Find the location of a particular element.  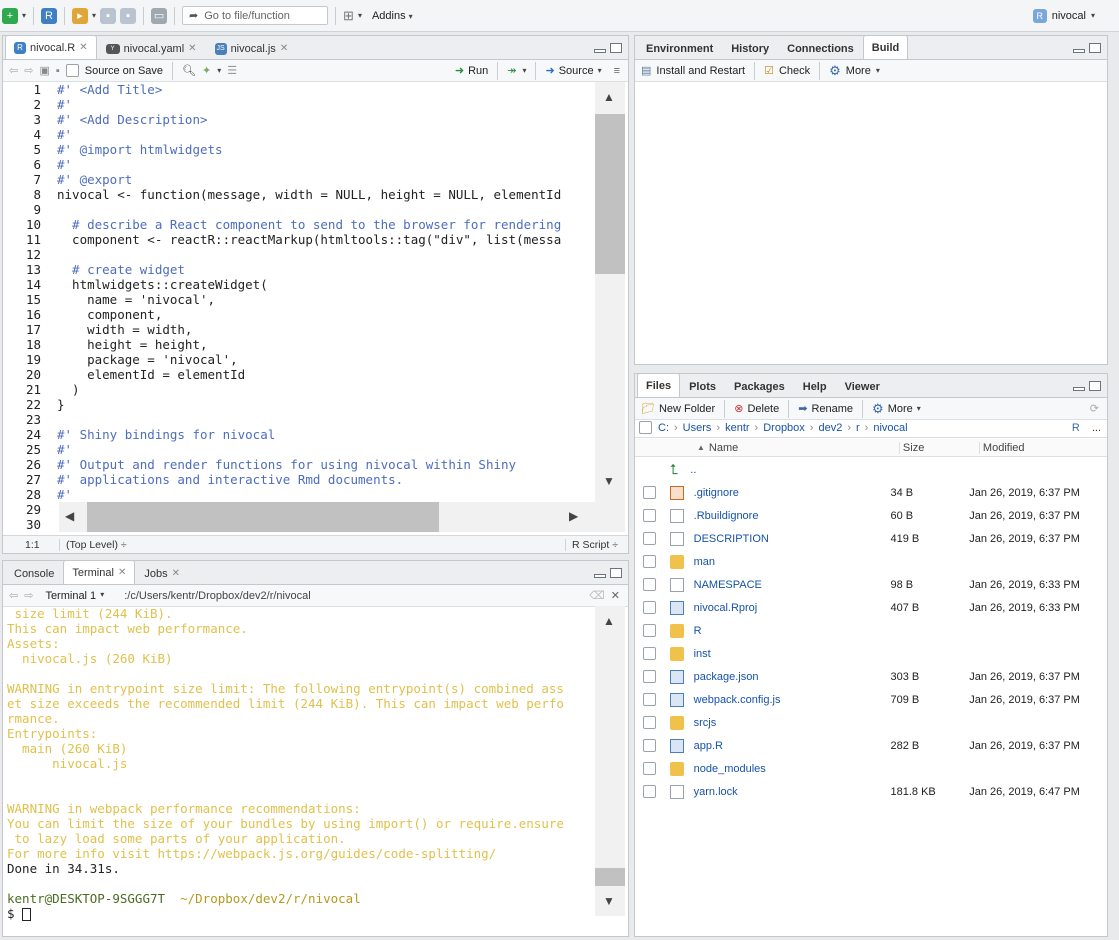

layout-dropdown-icon: ▾ is located at coordinates (360, 15).